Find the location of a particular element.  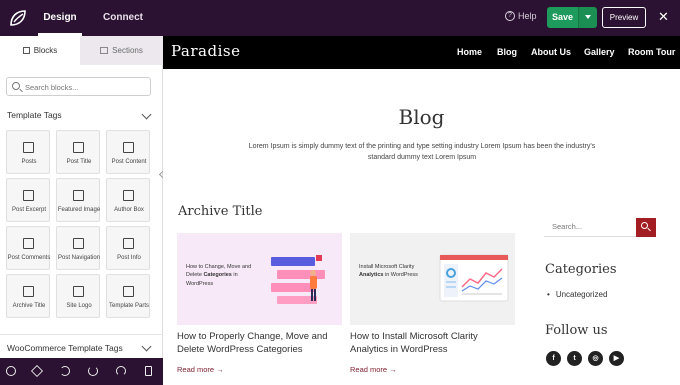

help-label: Help is located at coordinates (527, 16).